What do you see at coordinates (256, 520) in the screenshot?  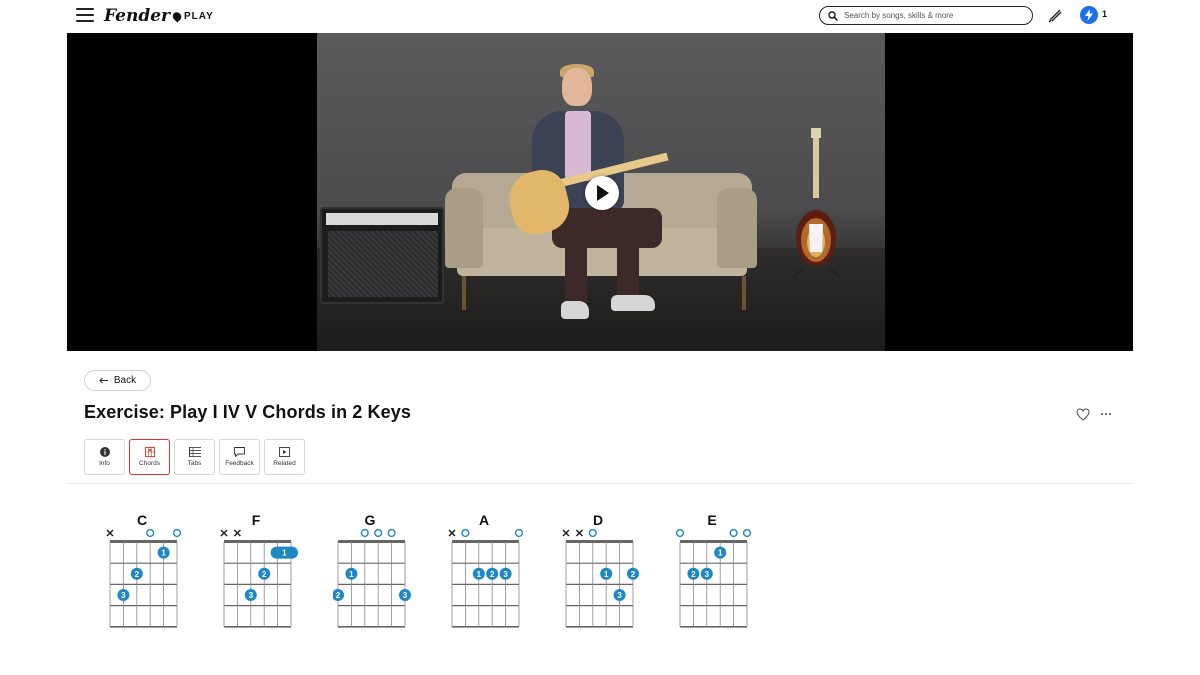 I see `chord-name: F` at bounding box center [256, 520].